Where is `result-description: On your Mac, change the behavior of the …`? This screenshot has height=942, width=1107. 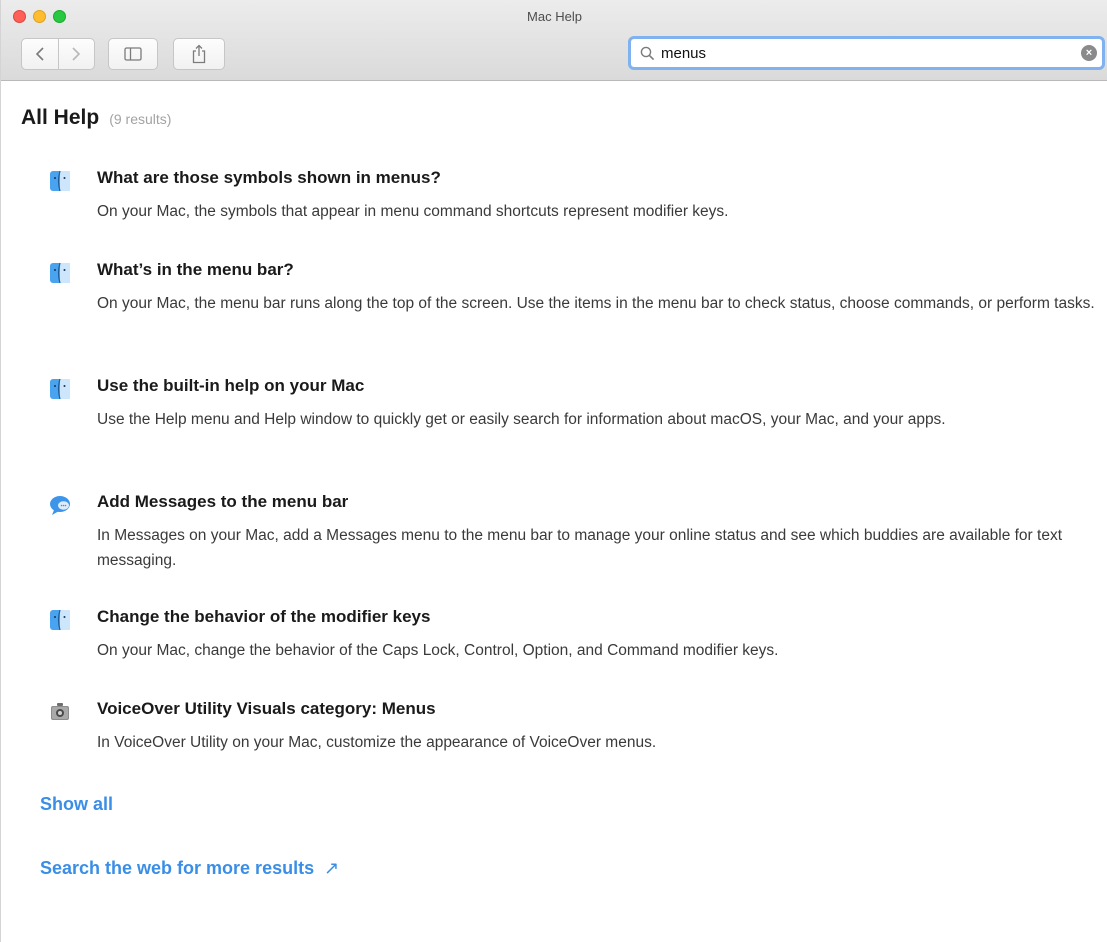 result-description: On your Mac, change the behavior of the … is located at coordinates (438, 650).